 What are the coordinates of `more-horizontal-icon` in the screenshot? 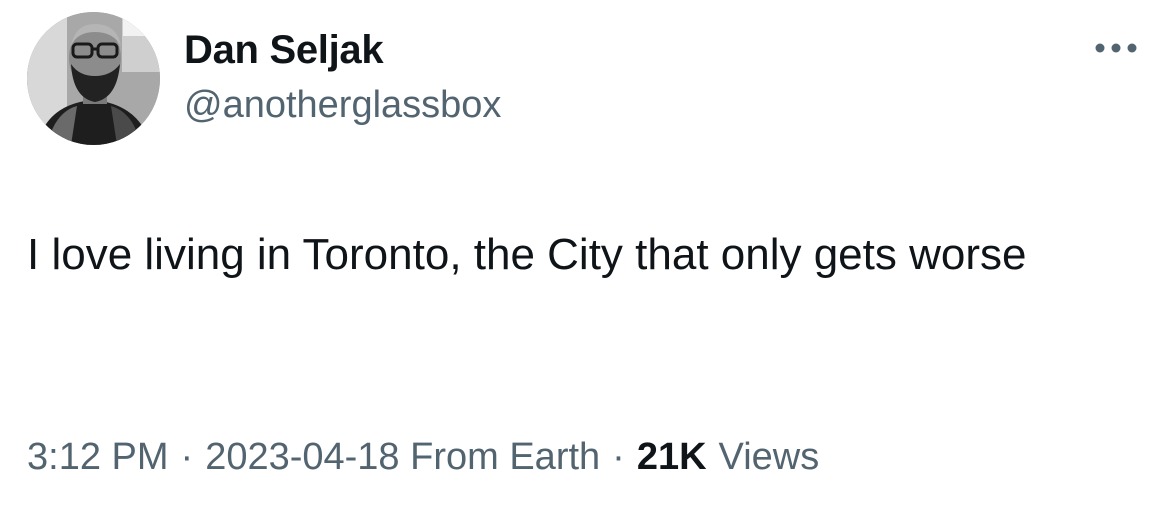 It's located at (1116, 48).